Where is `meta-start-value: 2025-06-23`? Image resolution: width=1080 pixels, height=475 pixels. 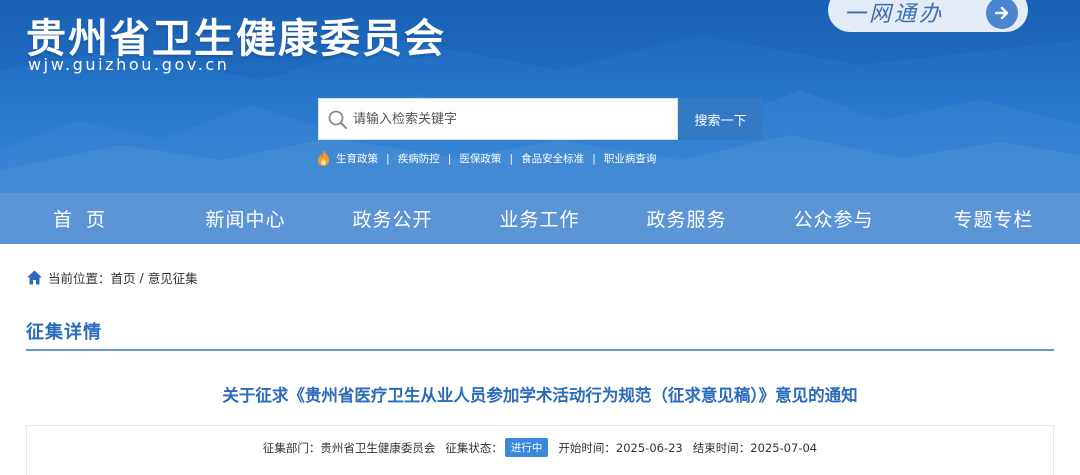
meta-start-value: 2025-06-23 is located at coordinates (649, 447).